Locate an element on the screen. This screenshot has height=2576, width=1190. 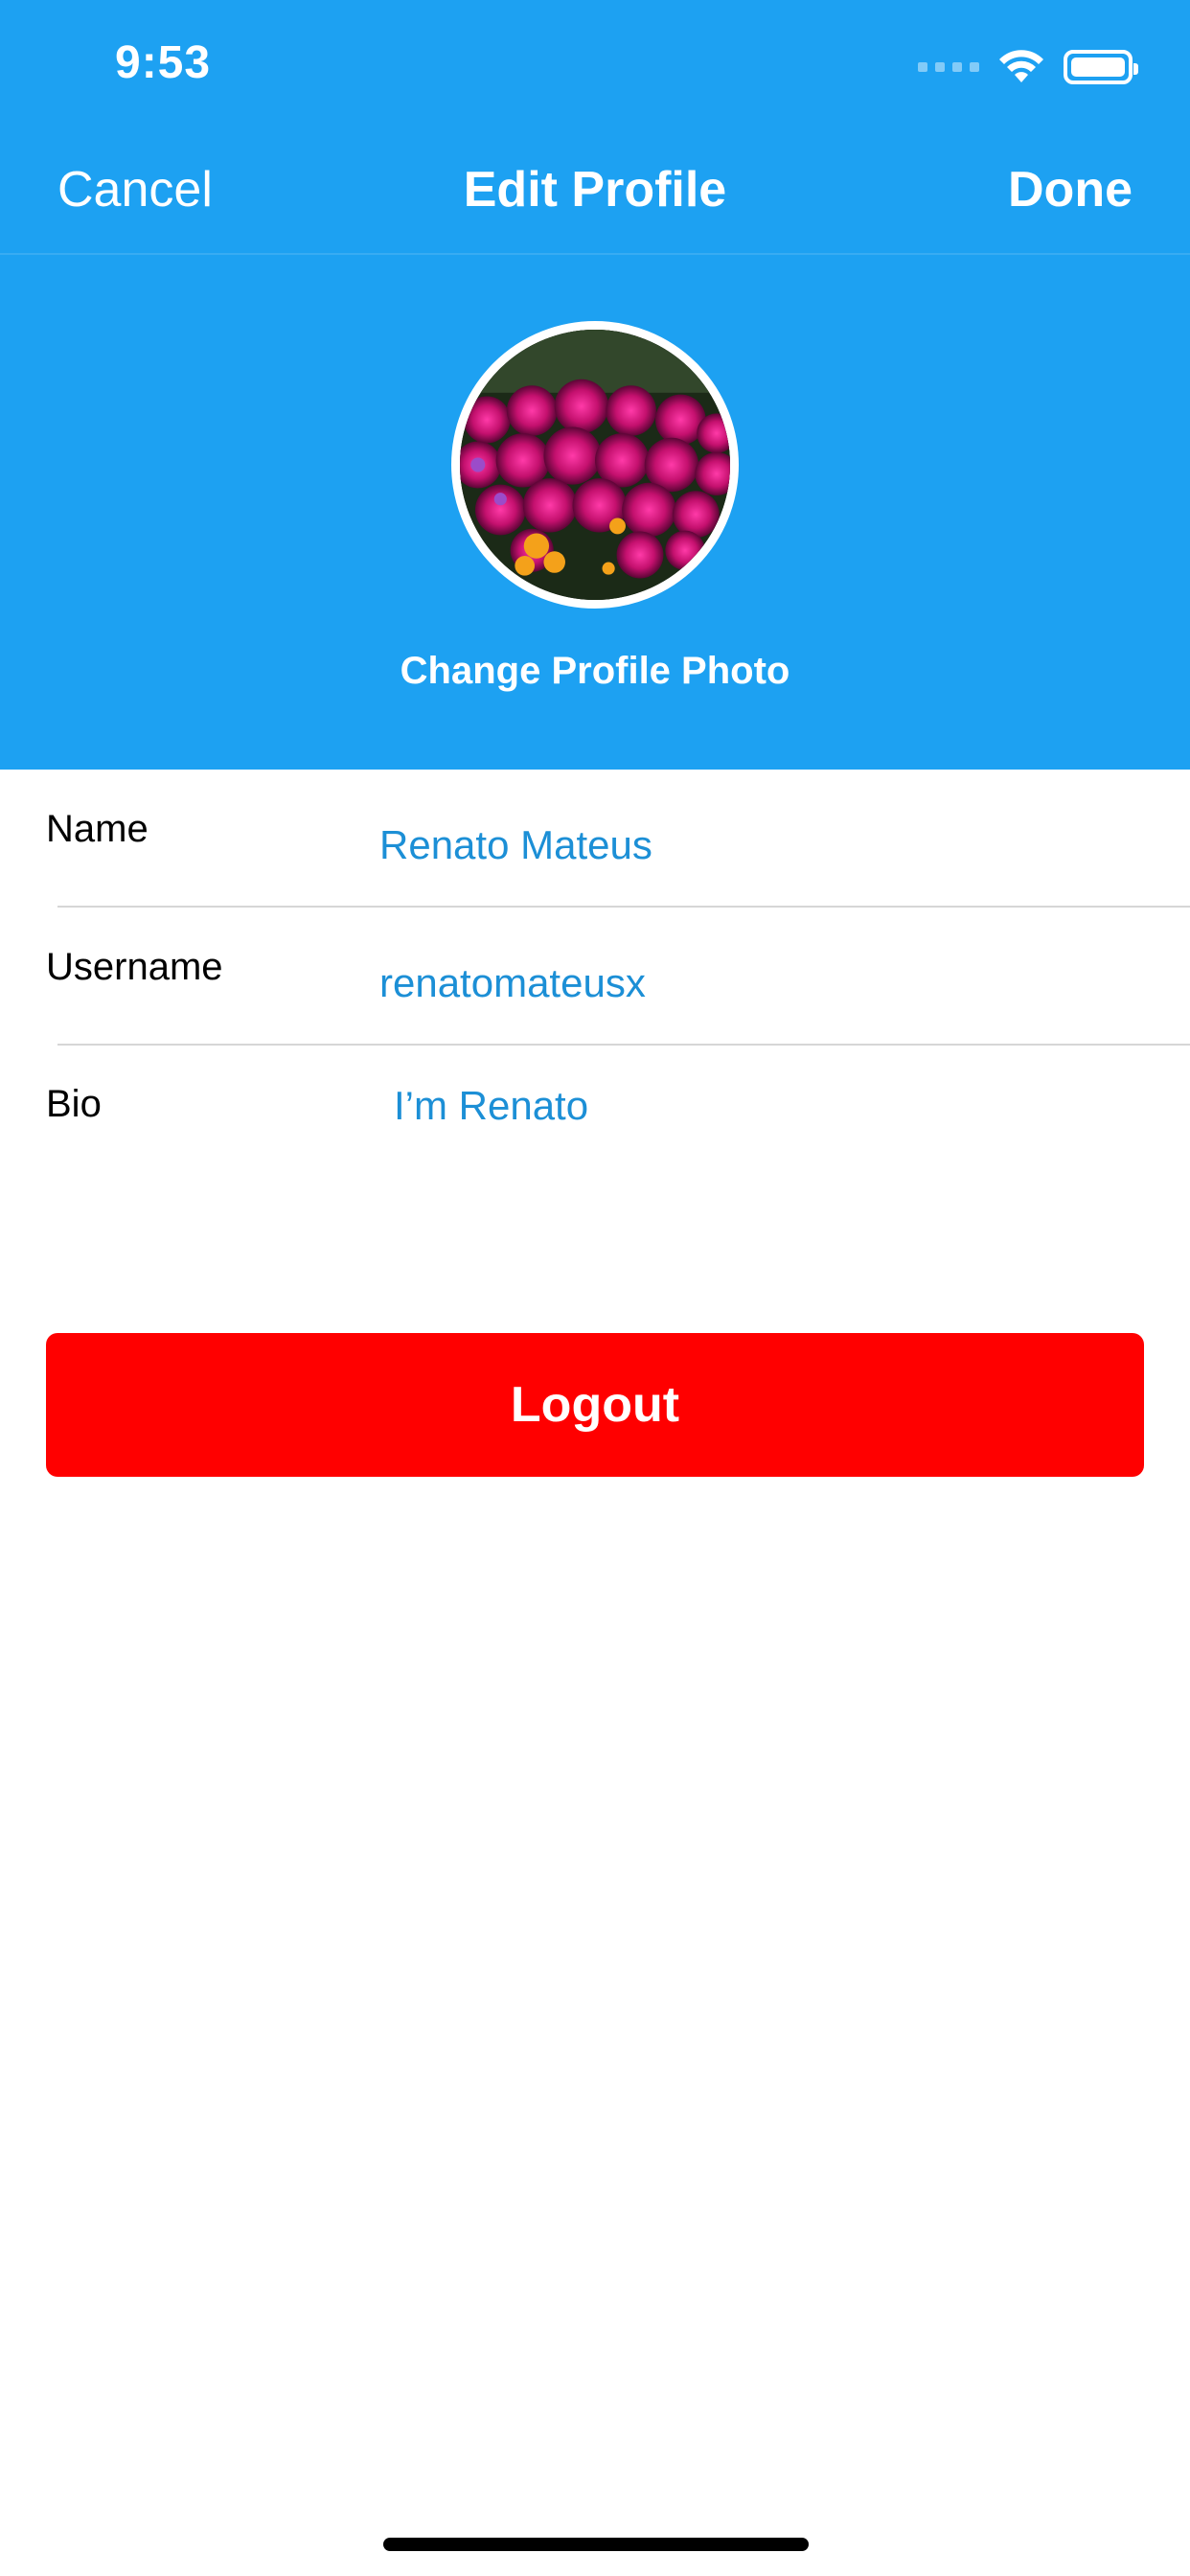
nav-divider is located at coordinates (595, 254).